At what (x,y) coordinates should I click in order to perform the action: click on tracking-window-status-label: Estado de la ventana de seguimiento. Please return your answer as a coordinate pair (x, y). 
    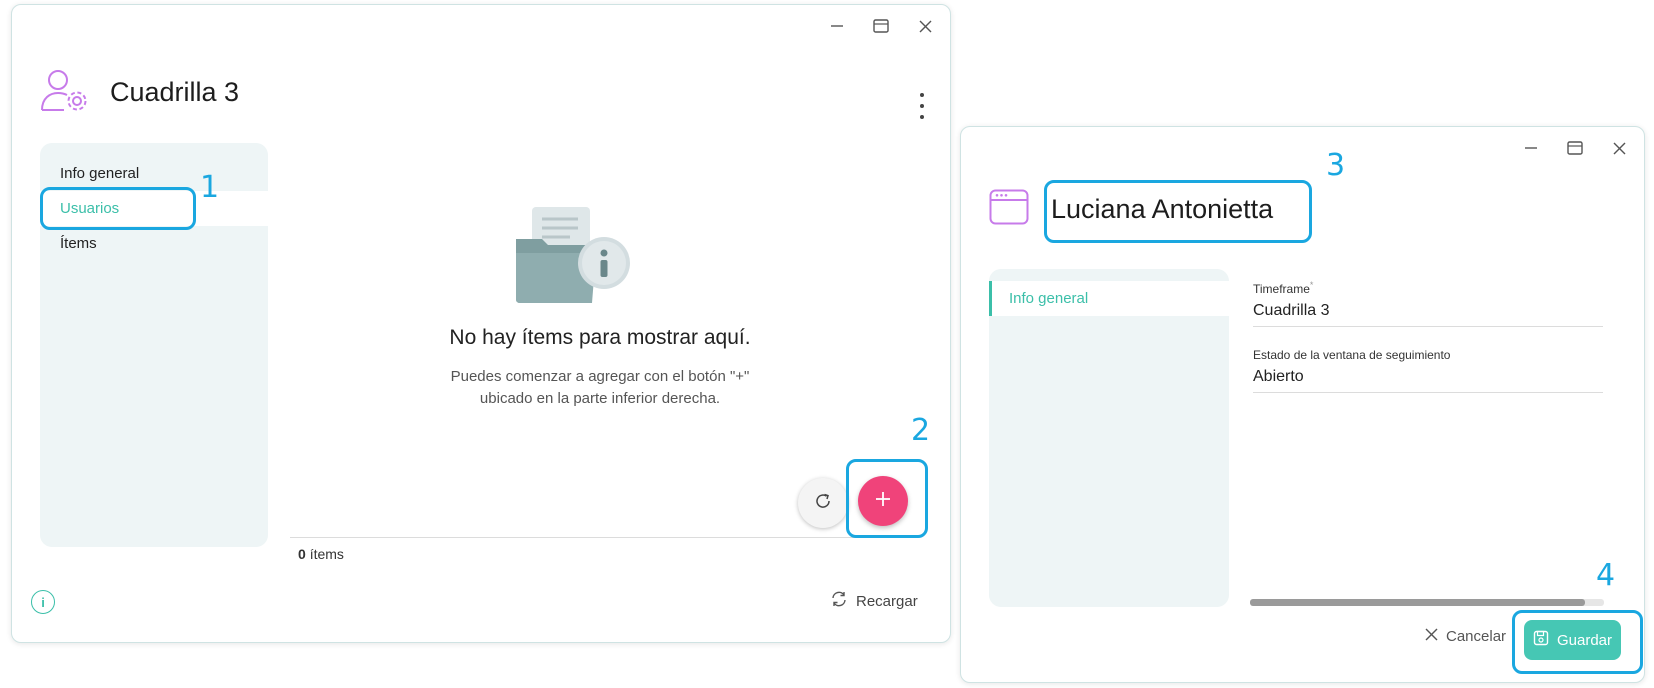
    Looking at the image, I should click on (1352, 355).